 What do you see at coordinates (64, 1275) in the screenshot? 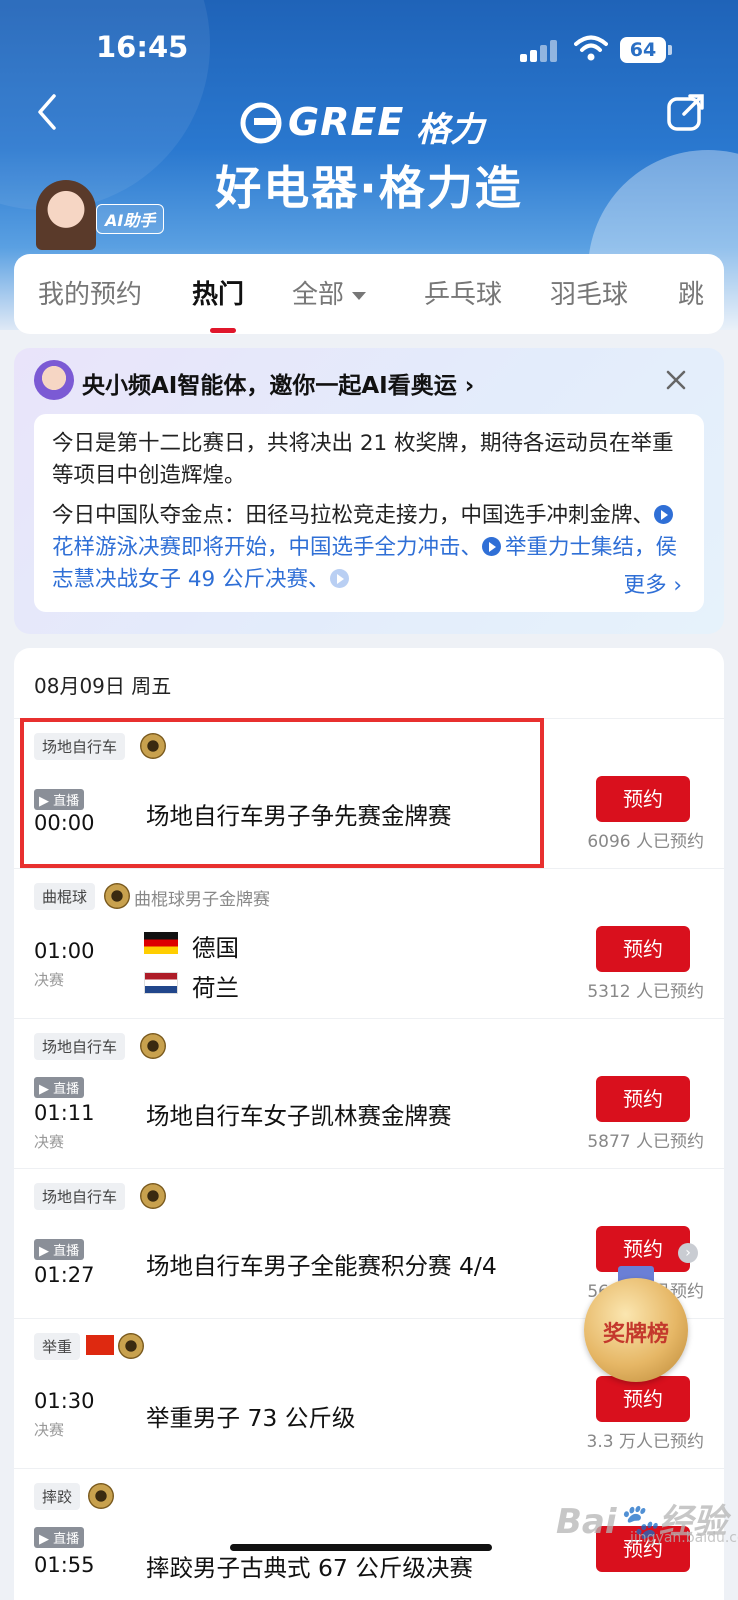
I see `event-time: 01:27` at bounding box center [64, 1275].